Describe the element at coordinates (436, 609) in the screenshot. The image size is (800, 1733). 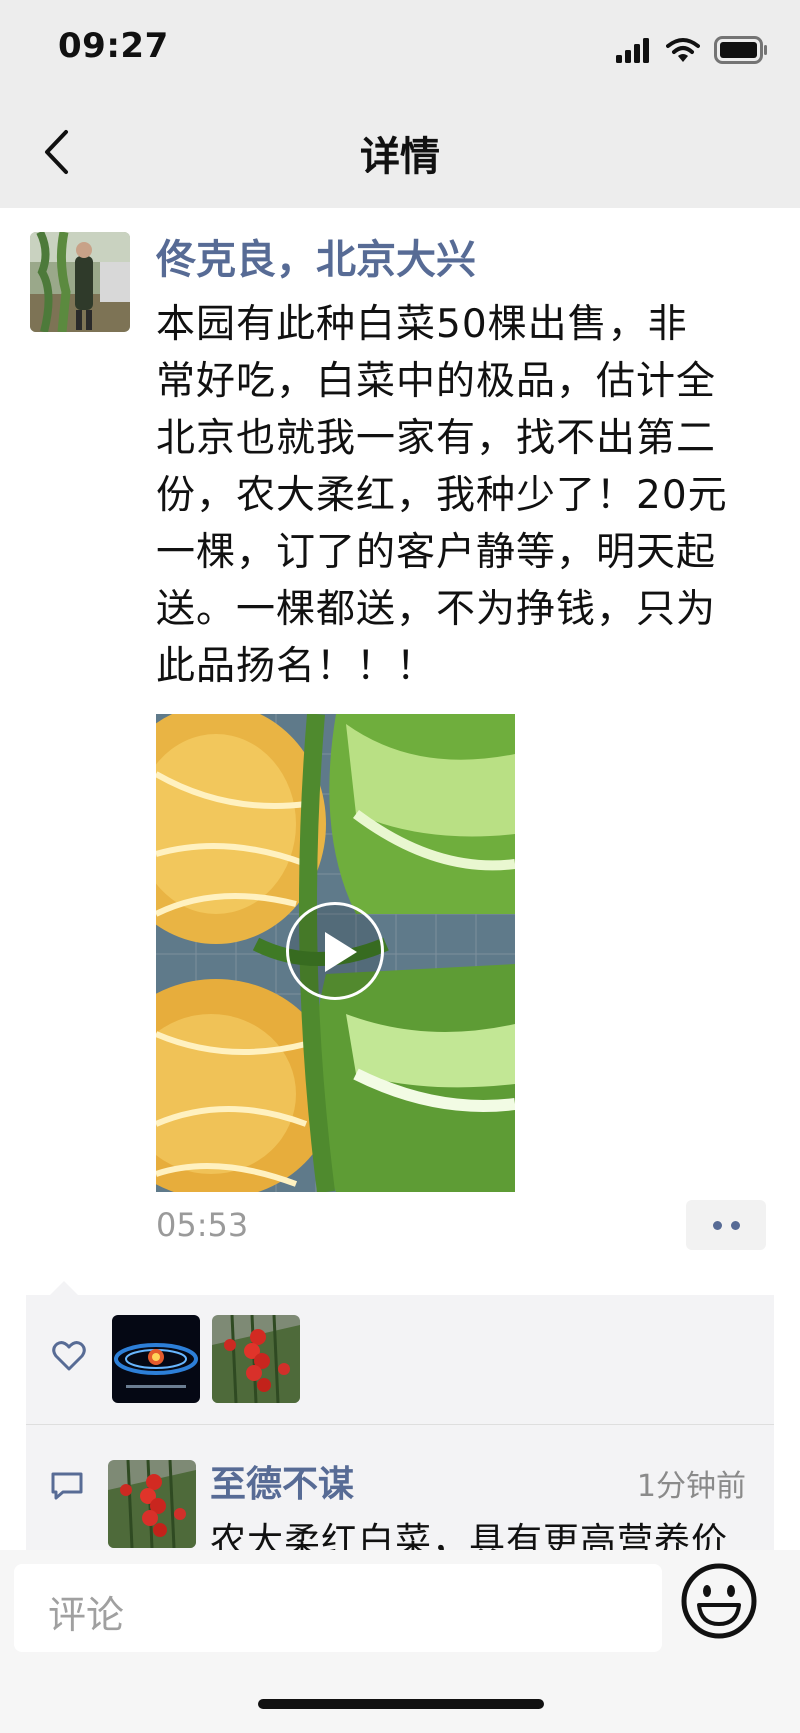
I see `post-text-line: 送。一棵都送，不为挣钱，只为` at that location.